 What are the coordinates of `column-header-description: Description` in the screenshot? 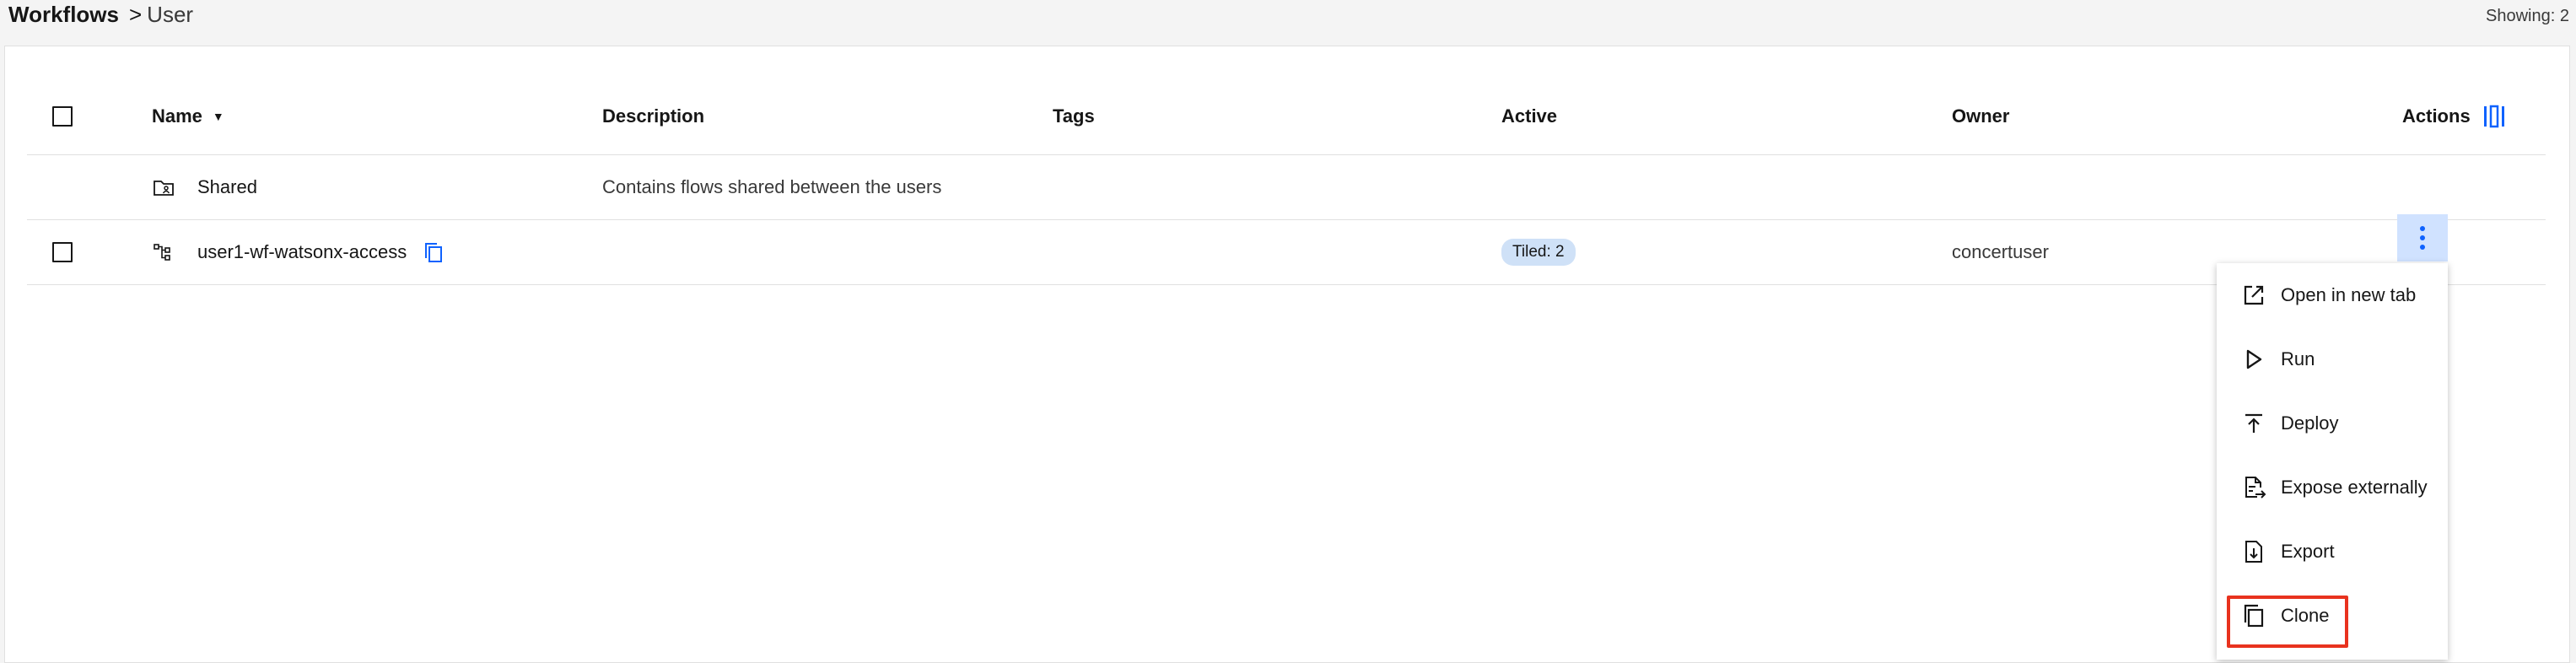 It's located at (653, 116).